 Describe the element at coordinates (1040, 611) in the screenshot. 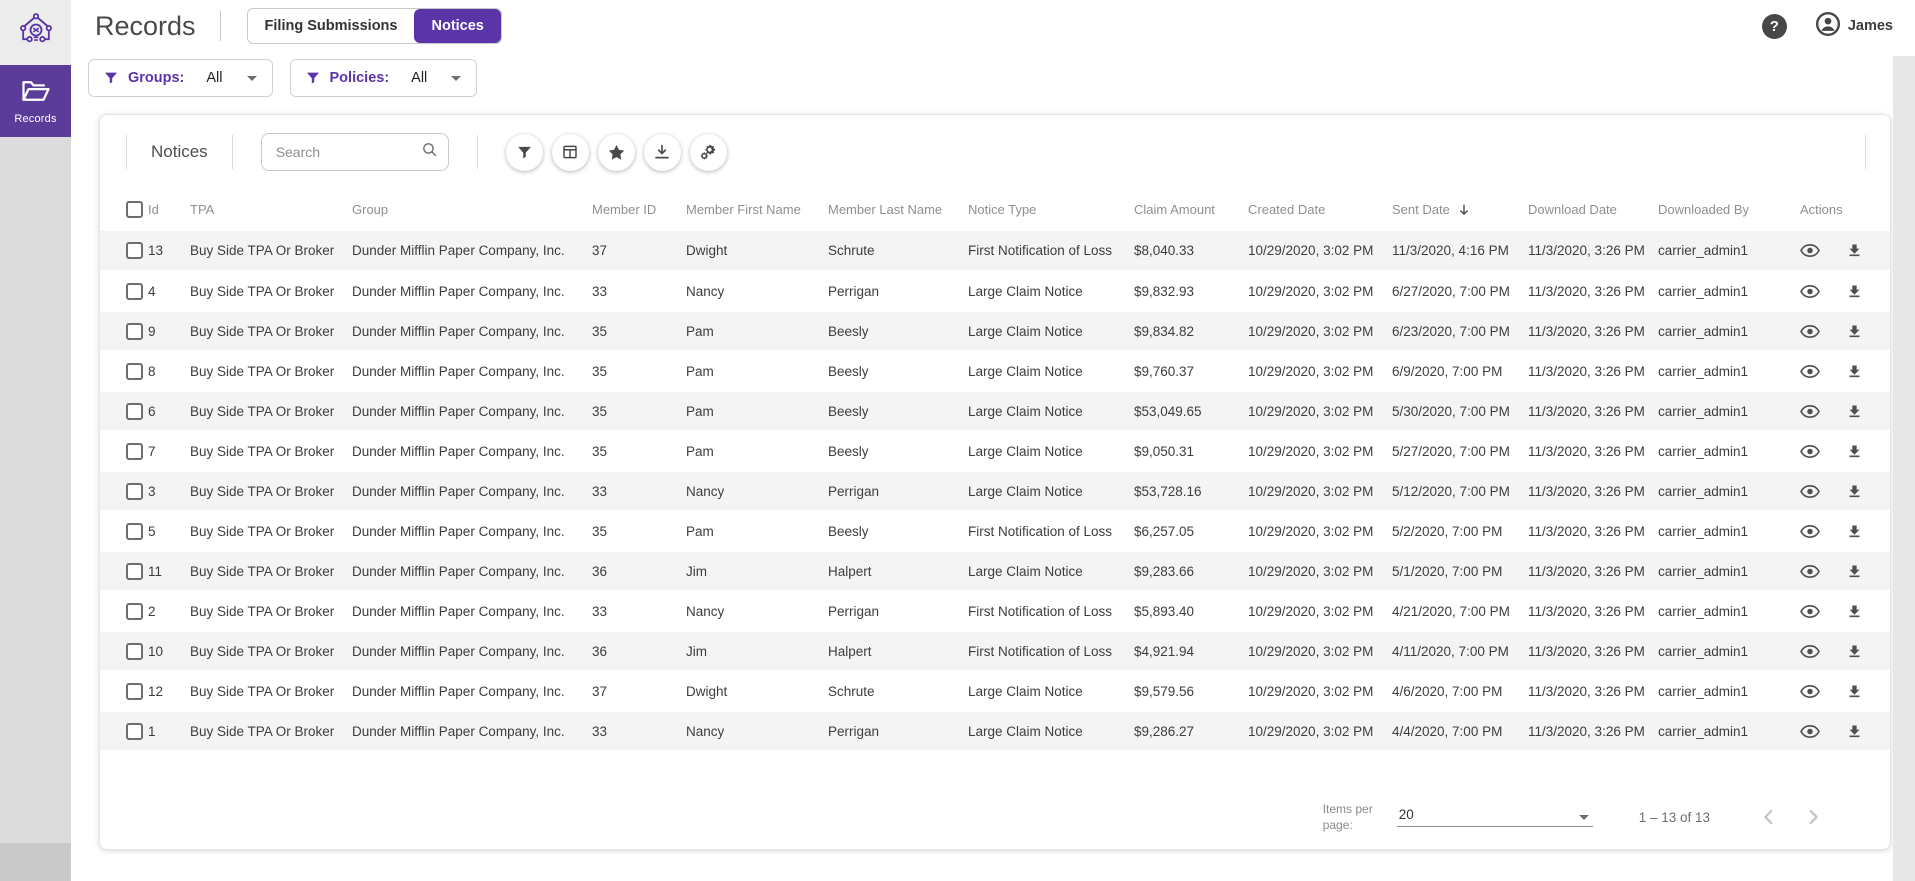

I see `notice_type-cell: First Notification of Loss` at that location.